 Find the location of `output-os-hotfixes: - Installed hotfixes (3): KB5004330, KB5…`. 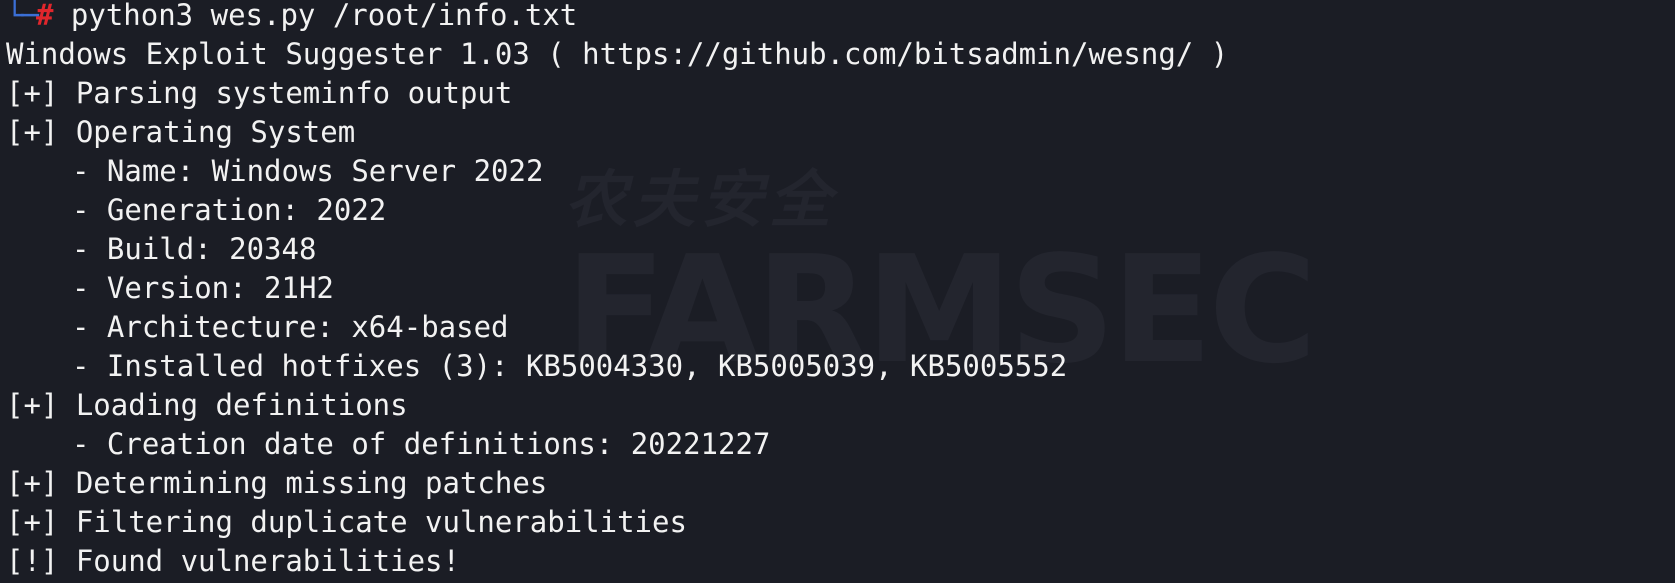

output-os-hotfixes: - Installed hotfixes (3): KB5004330, KB5… is located at coordinates (570, 366).